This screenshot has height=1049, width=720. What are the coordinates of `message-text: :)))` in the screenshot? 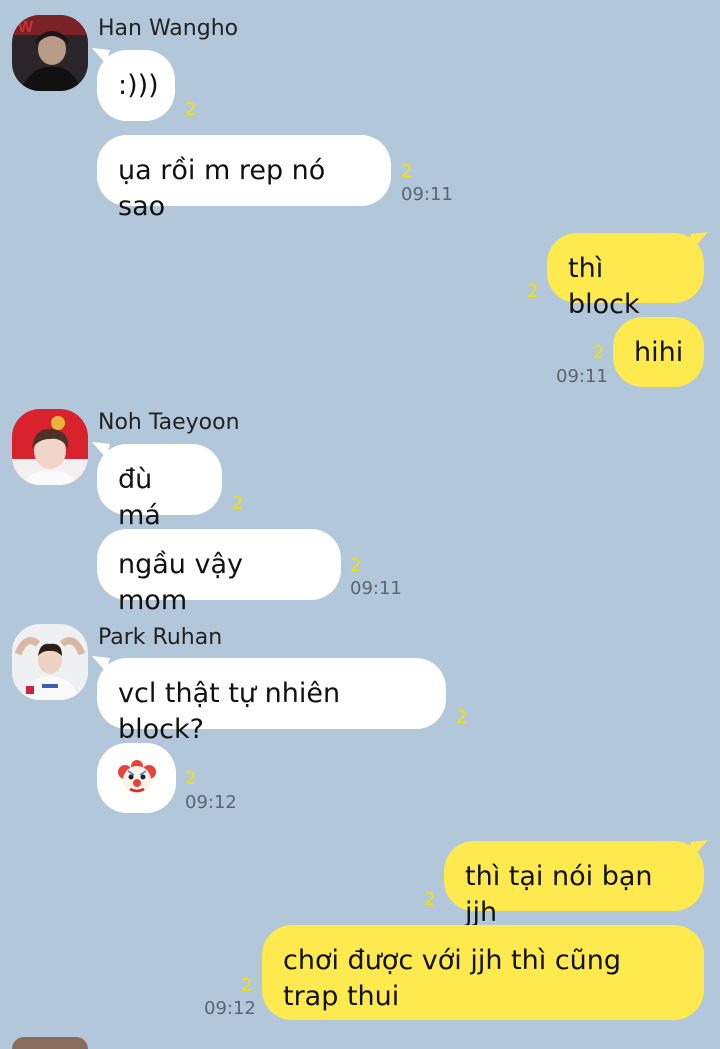 It's located at (138, 85).